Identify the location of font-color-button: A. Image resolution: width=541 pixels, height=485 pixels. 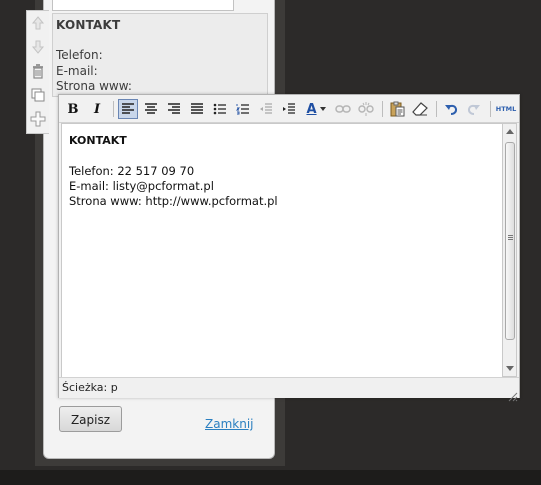
(316, 109).